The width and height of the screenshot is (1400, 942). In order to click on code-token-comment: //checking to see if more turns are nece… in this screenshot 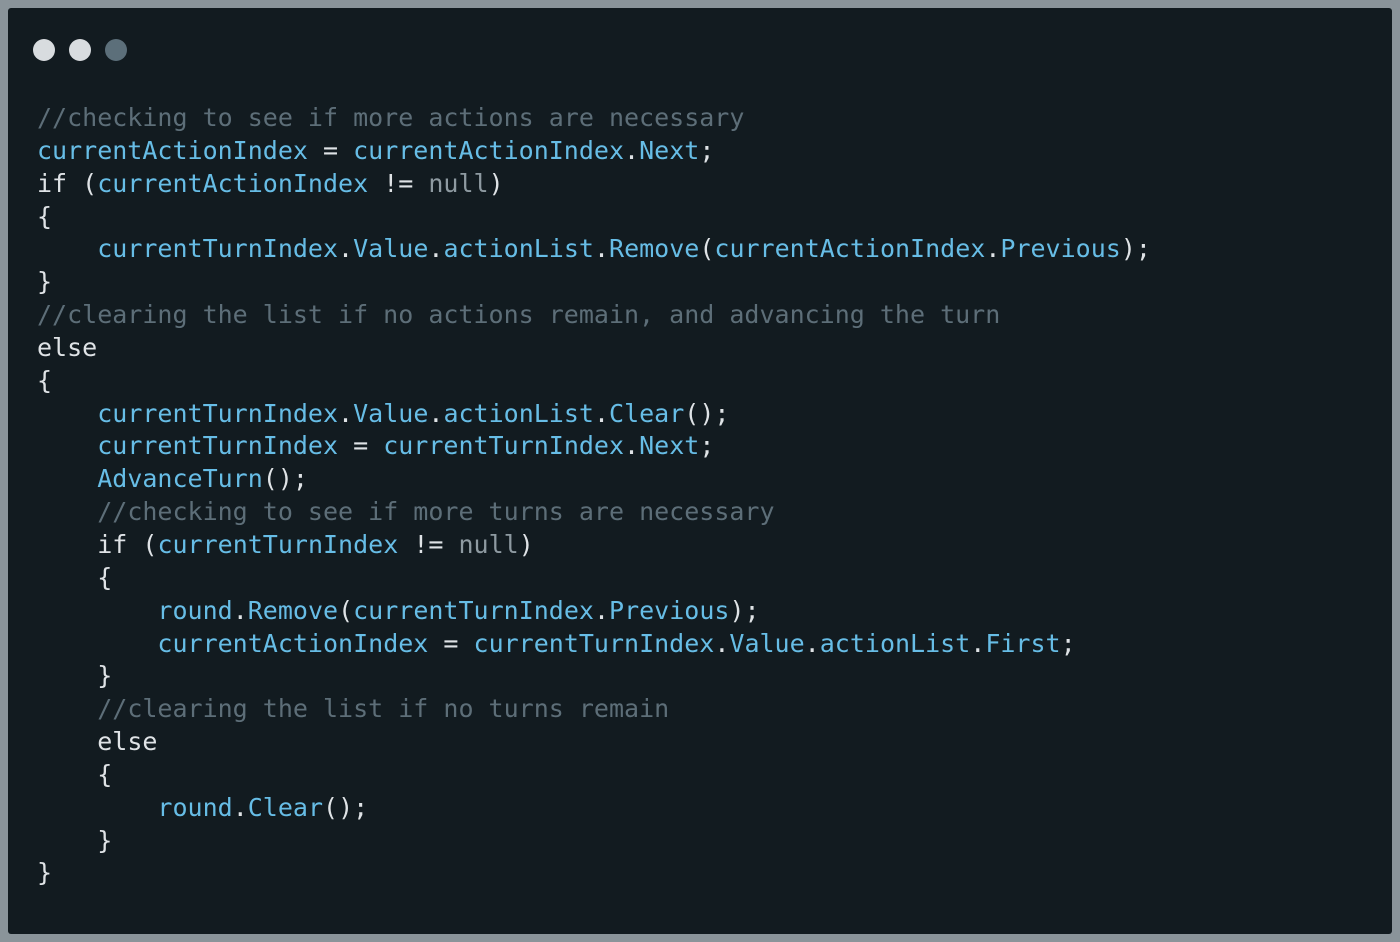, I will do `click(436, 512)`.